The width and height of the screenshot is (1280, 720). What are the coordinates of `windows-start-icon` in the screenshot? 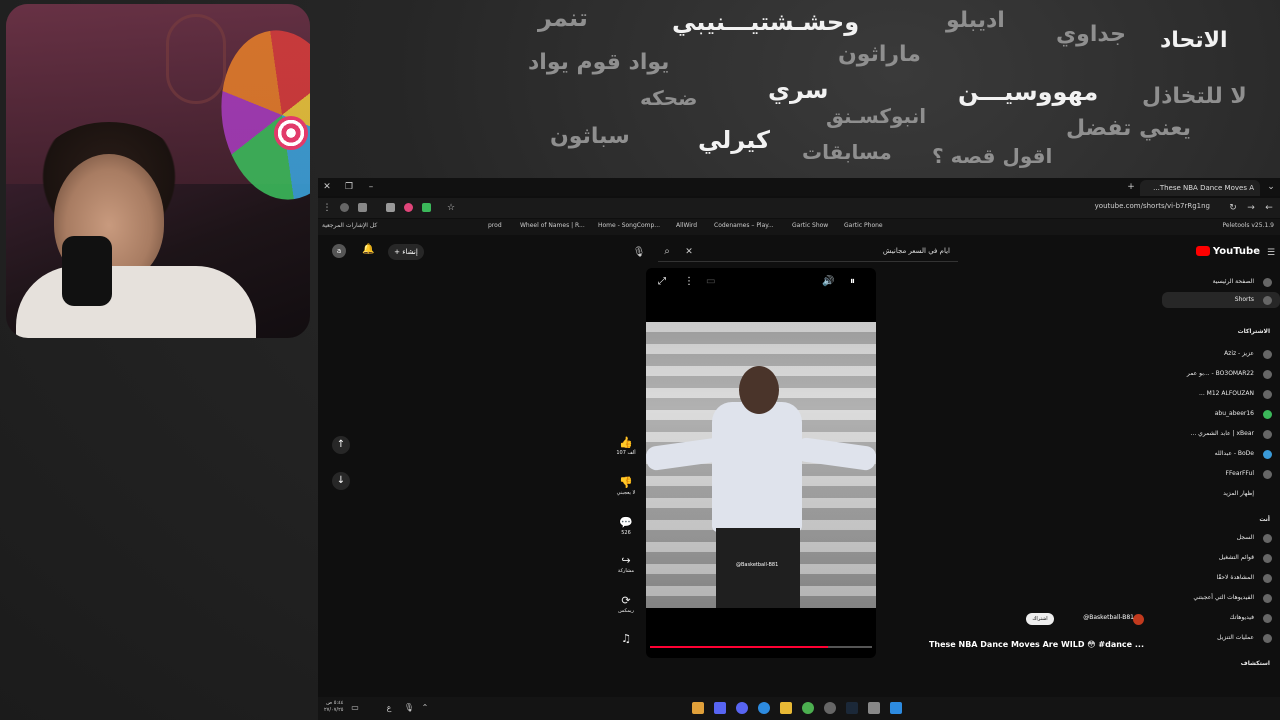 It's located at (896, 708).